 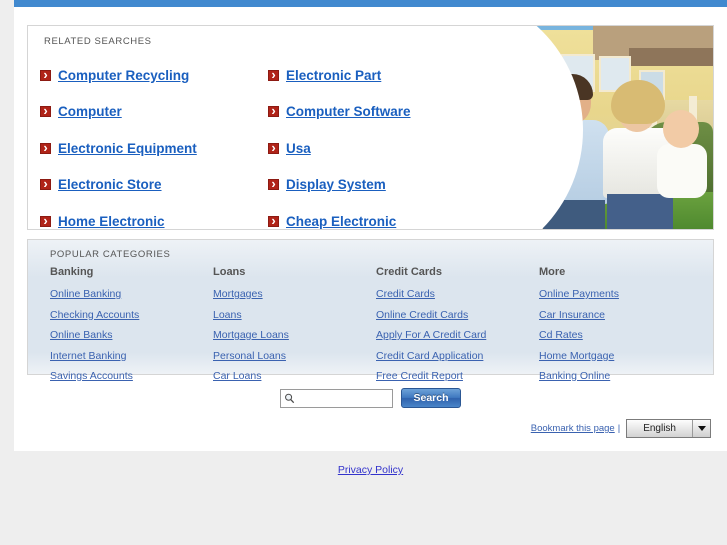 I want to click on category-link-credit-card-application: Credit Card Application, so click(x=457, y=356).